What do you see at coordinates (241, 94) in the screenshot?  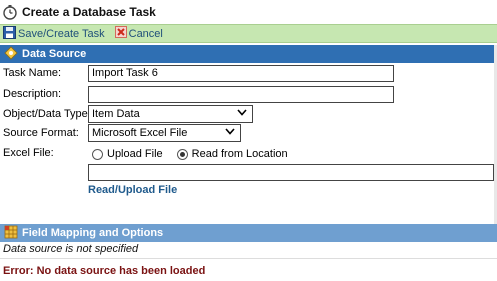 I see `description-input` at bounding box center [241, 94].